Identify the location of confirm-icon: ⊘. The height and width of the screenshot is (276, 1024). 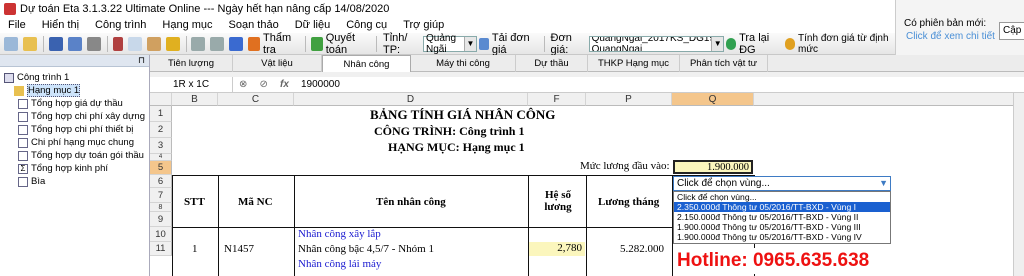
(264, 84).